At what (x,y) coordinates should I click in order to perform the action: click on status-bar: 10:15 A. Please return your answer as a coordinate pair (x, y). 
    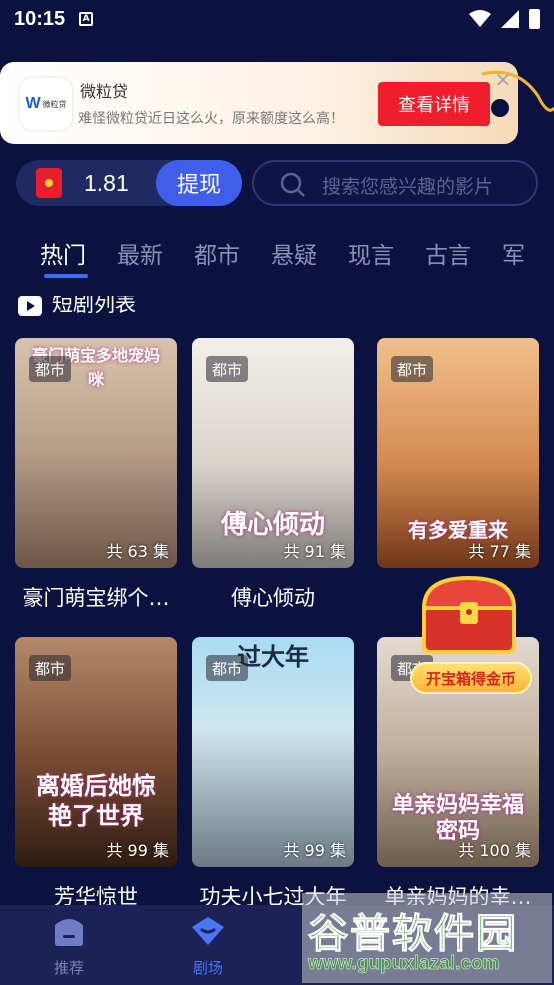
    Looking at the image, I should click on (277, 19).